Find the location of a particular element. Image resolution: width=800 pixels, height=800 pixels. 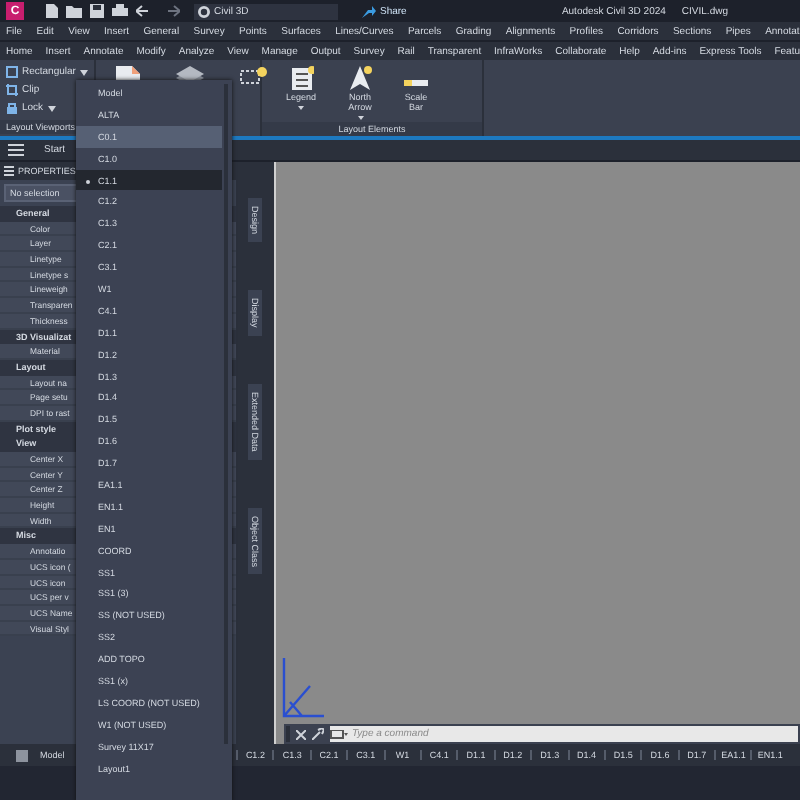

open-folder-icon is located at coordinates (74, 11).